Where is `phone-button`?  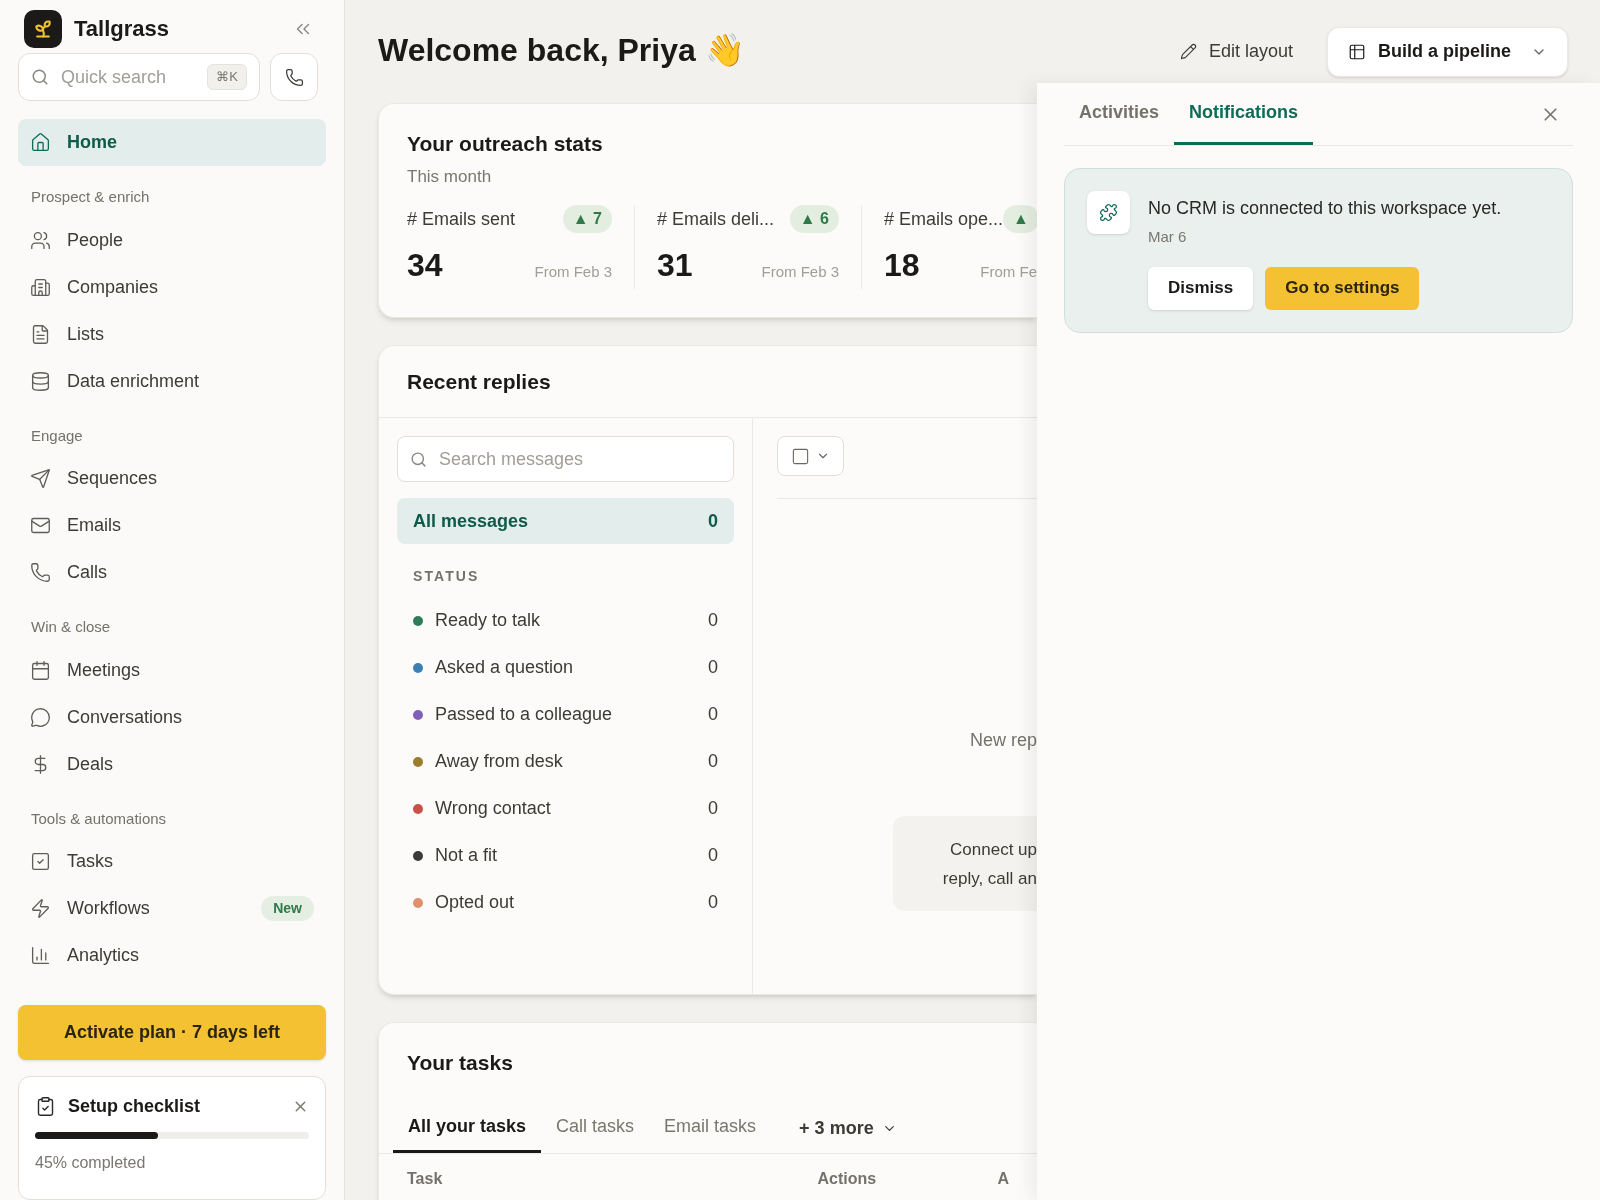
phone-button is located at coordinates (294, 77).